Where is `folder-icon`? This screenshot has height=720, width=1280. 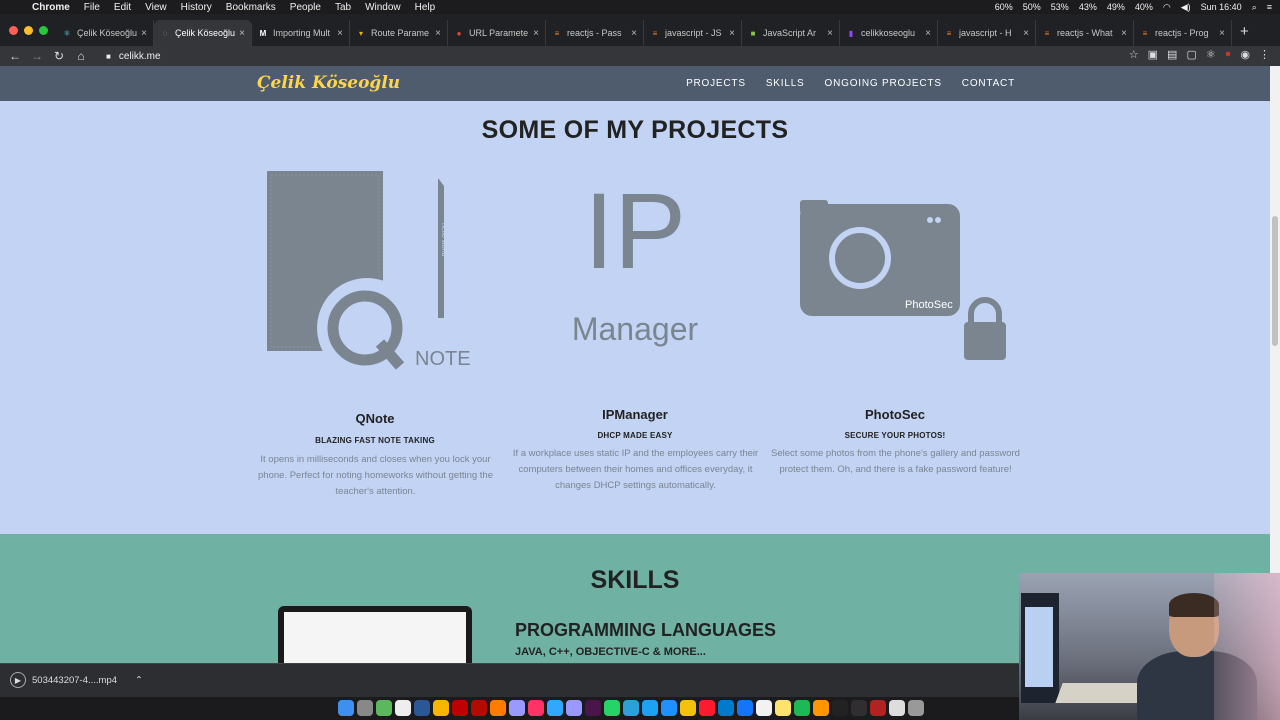 folder-icon is located at coordinates (897, 708).